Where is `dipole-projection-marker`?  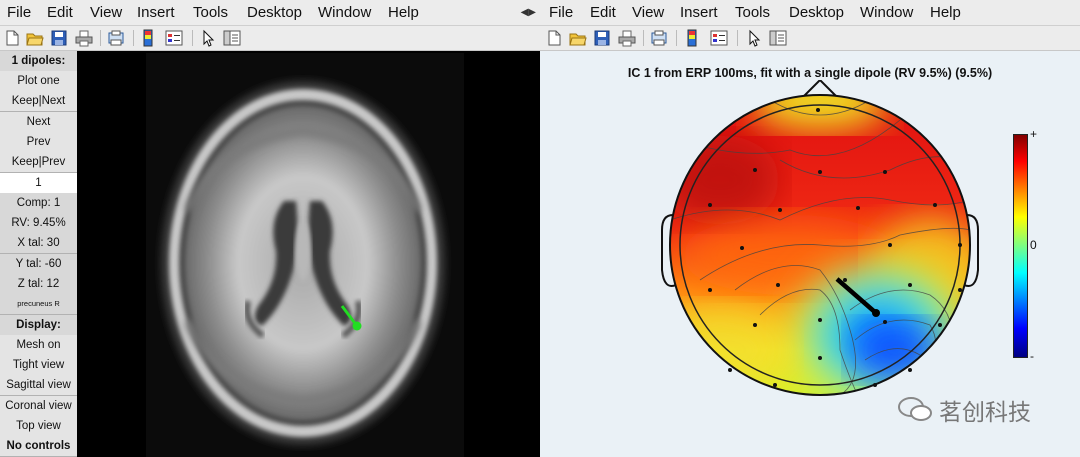 dipole-projection-marker is located at coordinates (876, 313).